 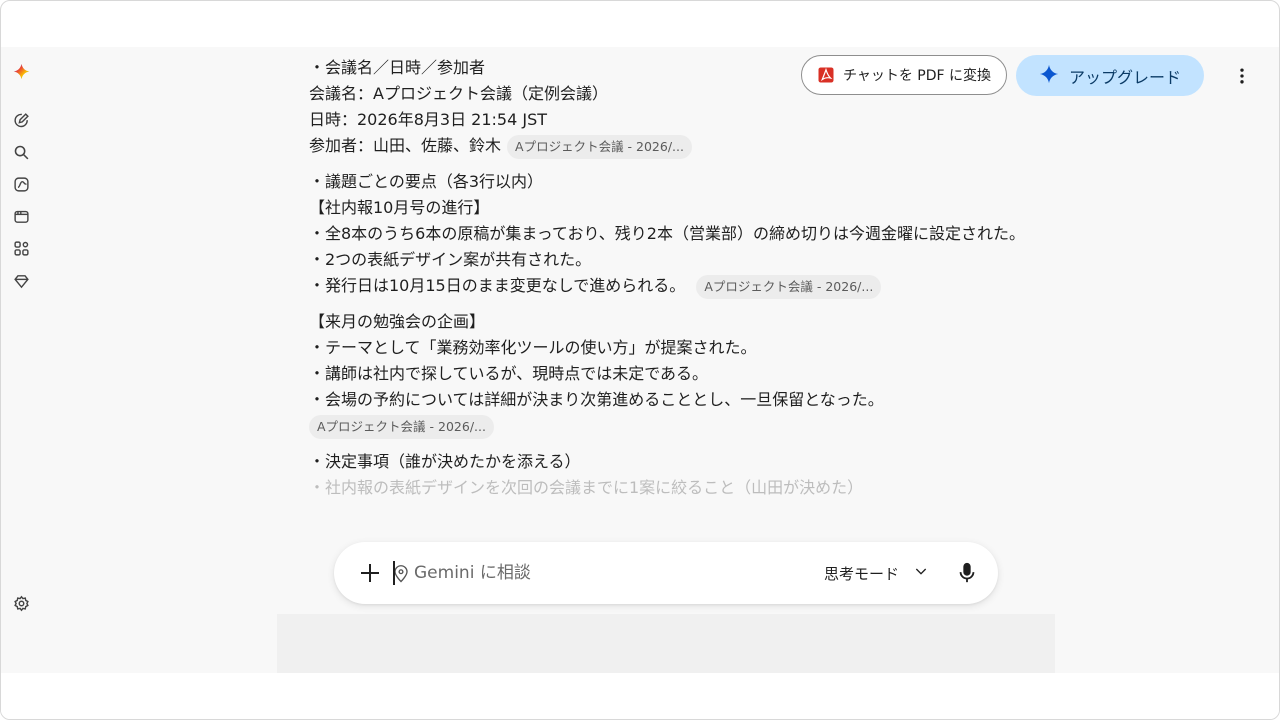 I want to click on upgrade-button: アップグレード, so click(x=1110, y=75).